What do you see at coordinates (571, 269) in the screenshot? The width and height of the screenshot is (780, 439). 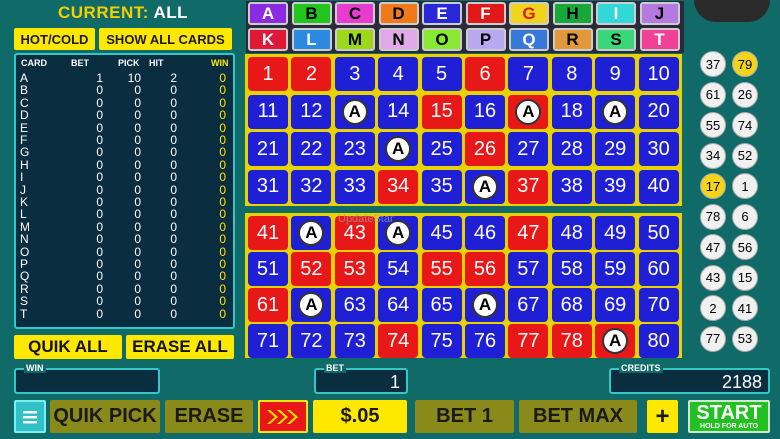 I see `keno-number-cell: 58` at bounding box center [571, 269].